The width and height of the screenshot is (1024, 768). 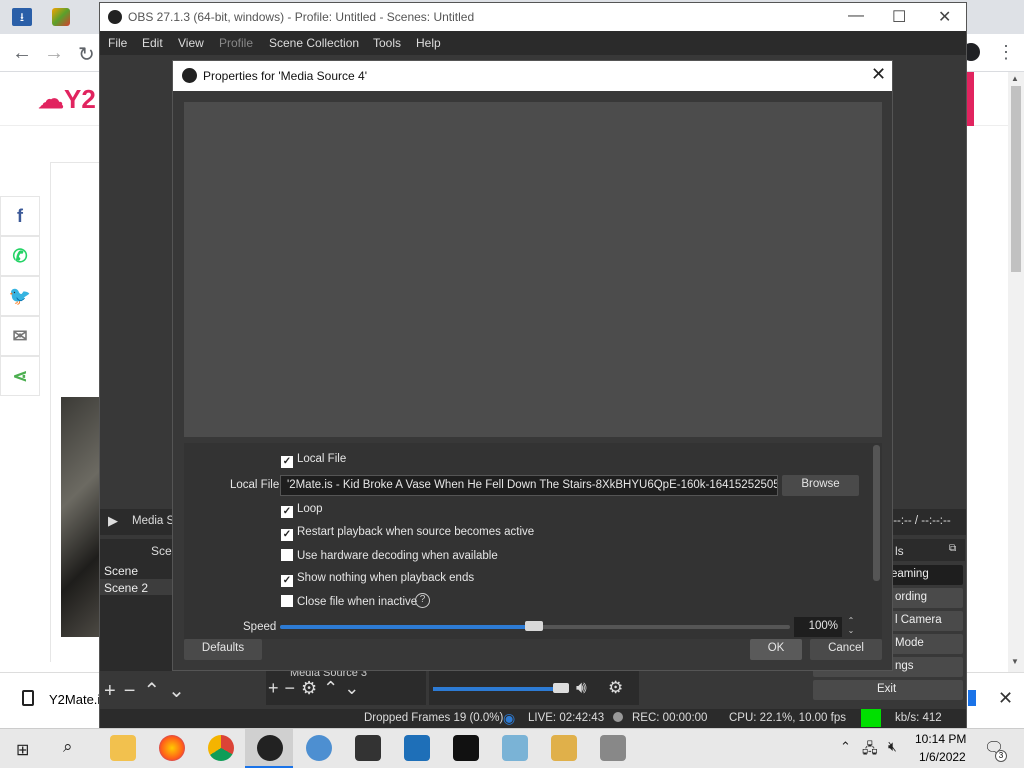 What do you see at coordinates (319, 748) in the screenshot?
I see `qbittorrent-icon` at bounding box center [319, 748].